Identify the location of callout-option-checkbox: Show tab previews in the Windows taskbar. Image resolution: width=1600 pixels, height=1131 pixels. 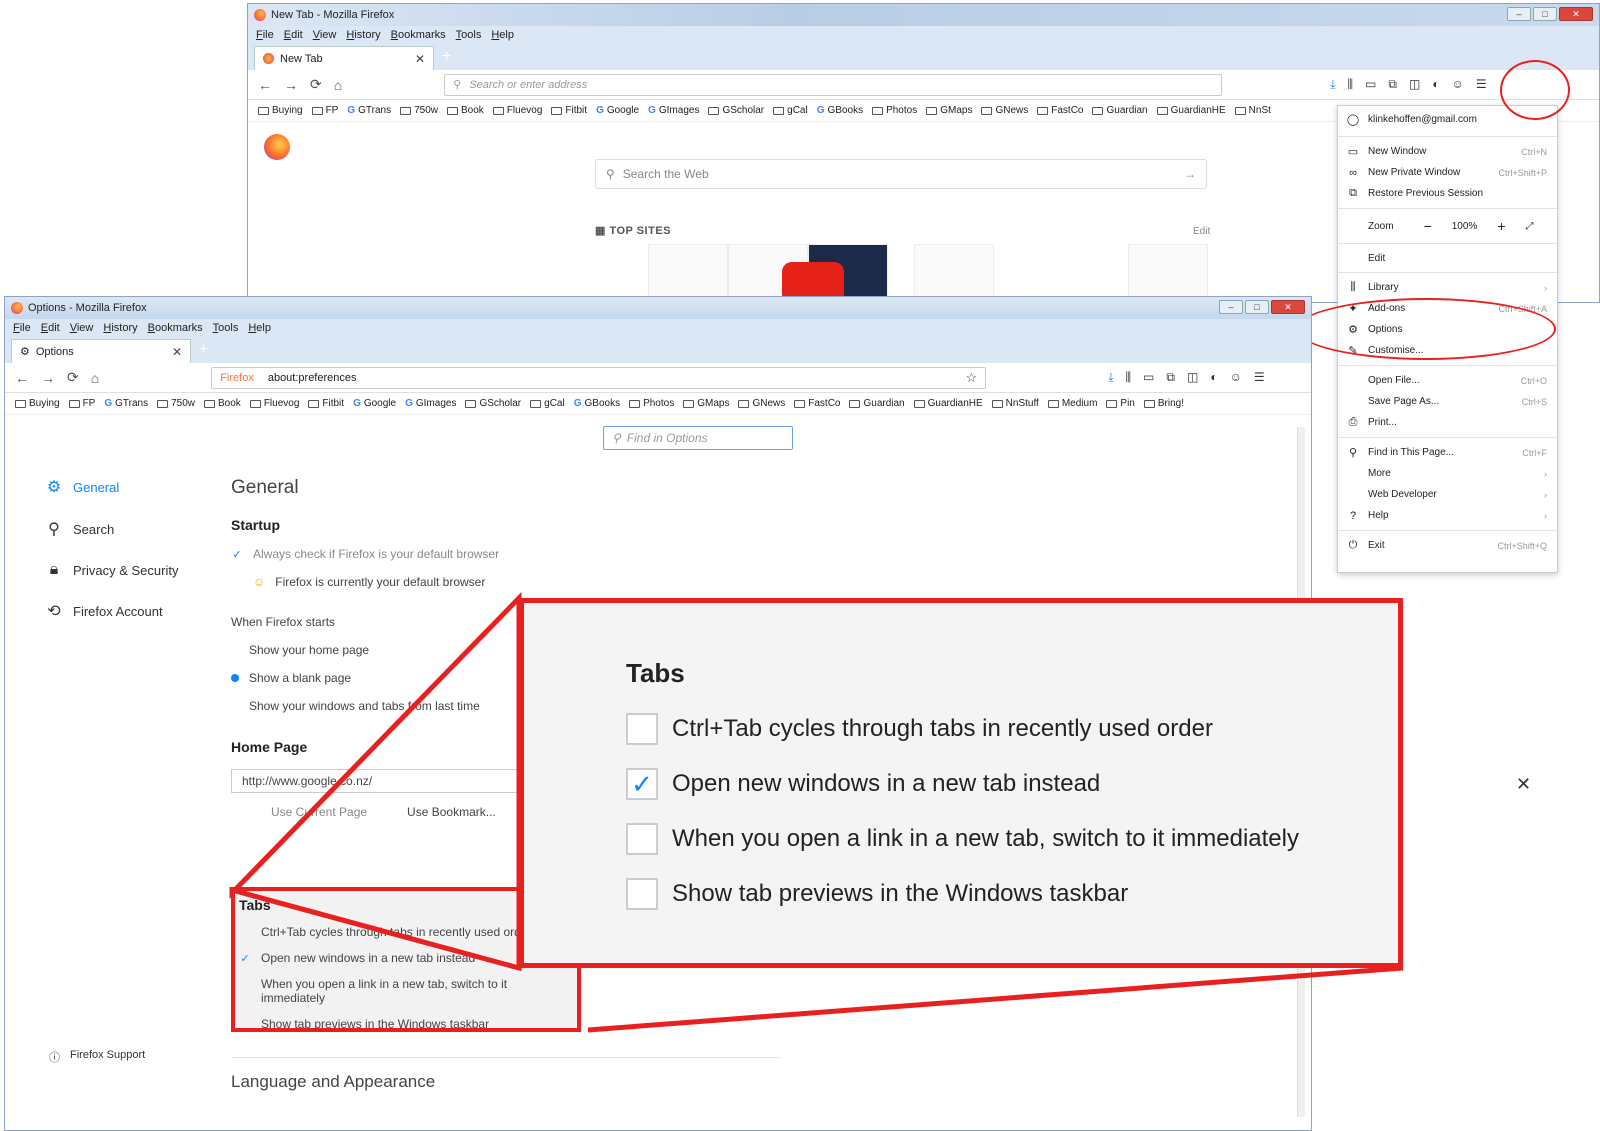
(877, 894).